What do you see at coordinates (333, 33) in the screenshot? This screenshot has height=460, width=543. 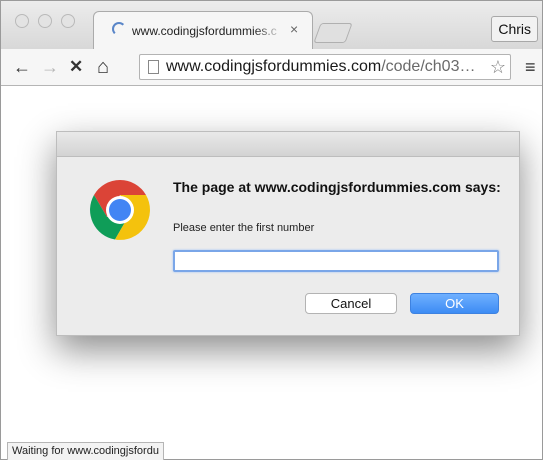 I see `new-tab-button` at bounding box center [333, 33].